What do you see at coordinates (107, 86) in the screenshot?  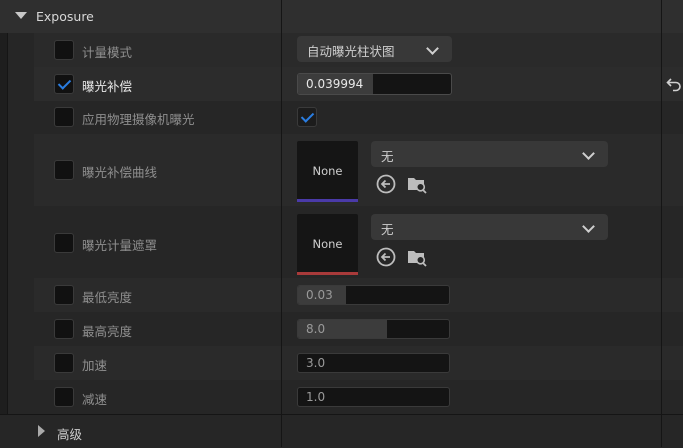 I see `property-label: 曝光补偿` at bounding box center [107, 86].